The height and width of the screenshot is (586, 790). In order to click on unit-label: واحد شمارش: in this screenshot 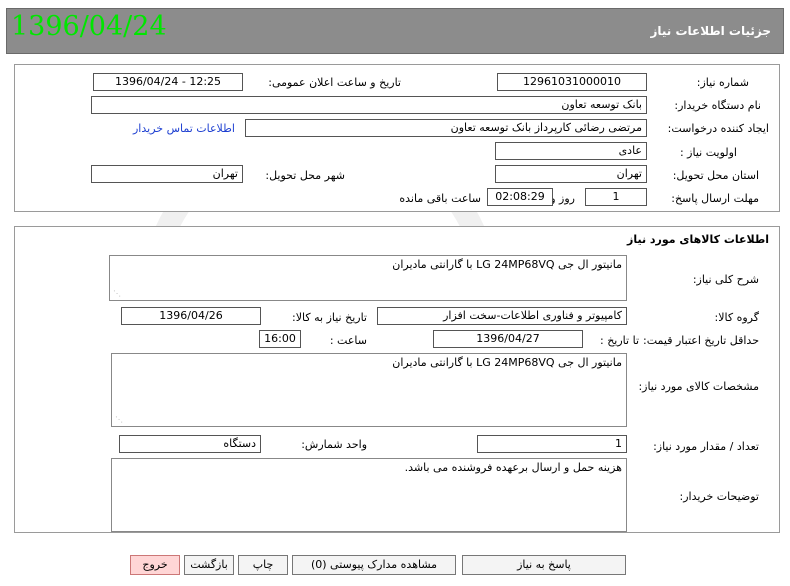, I will do `click(334, 444)`.